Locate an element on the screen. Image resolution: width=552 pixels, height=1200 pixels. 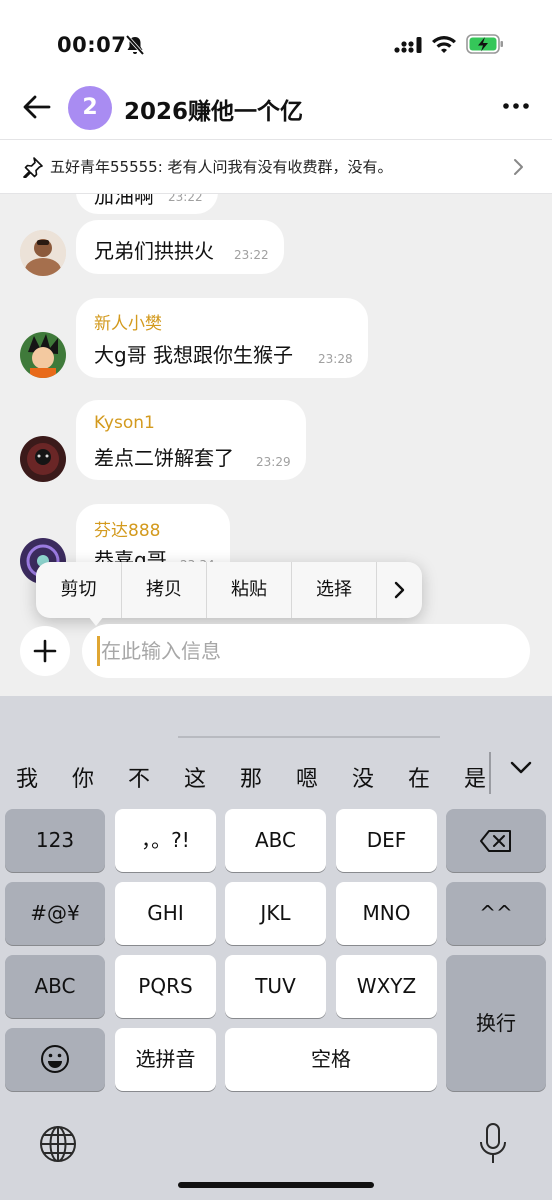
candidate-word: 这 is located at coordinates (195, 777).